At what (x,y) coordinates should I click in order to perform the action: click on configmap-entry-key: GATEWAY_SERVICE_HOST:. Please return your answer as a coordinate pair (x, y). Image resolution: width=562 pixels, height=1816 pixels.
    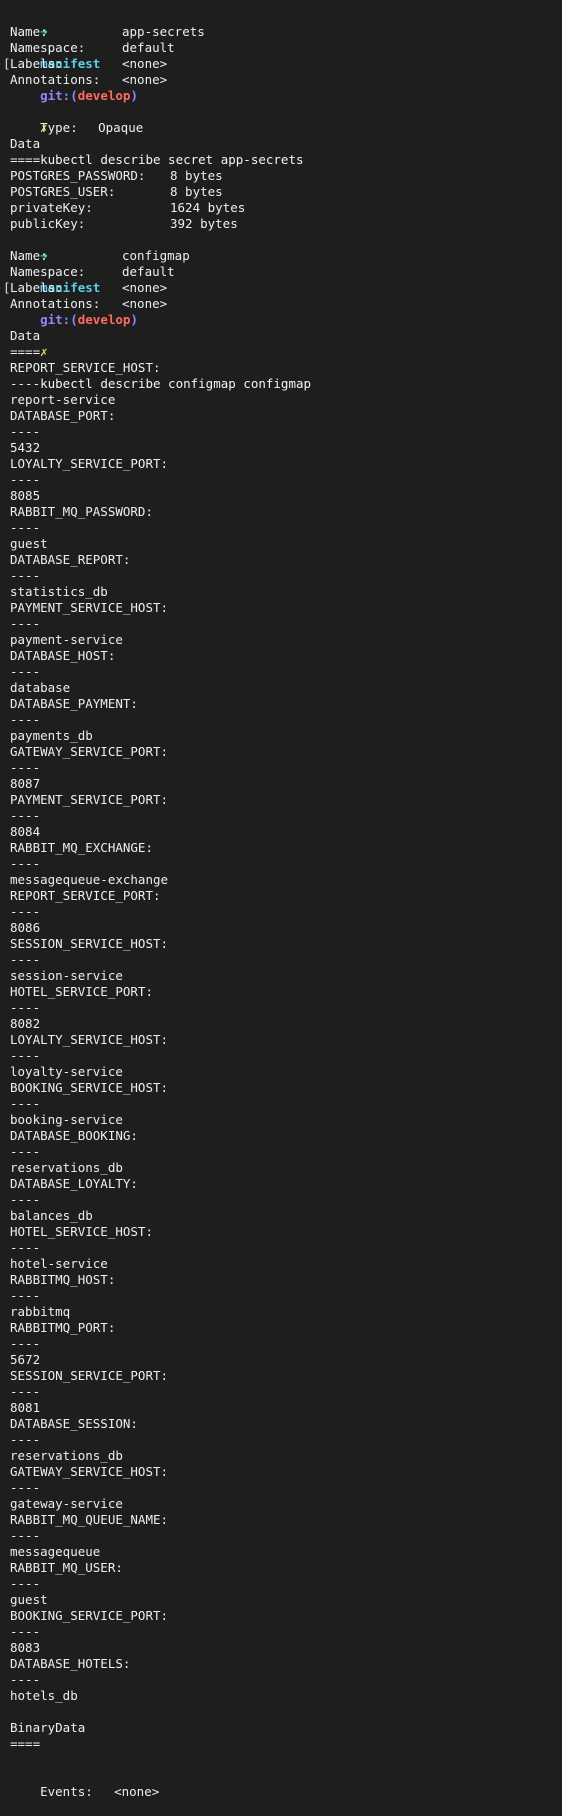
    Looking at the image, I should click on (89, 1471).